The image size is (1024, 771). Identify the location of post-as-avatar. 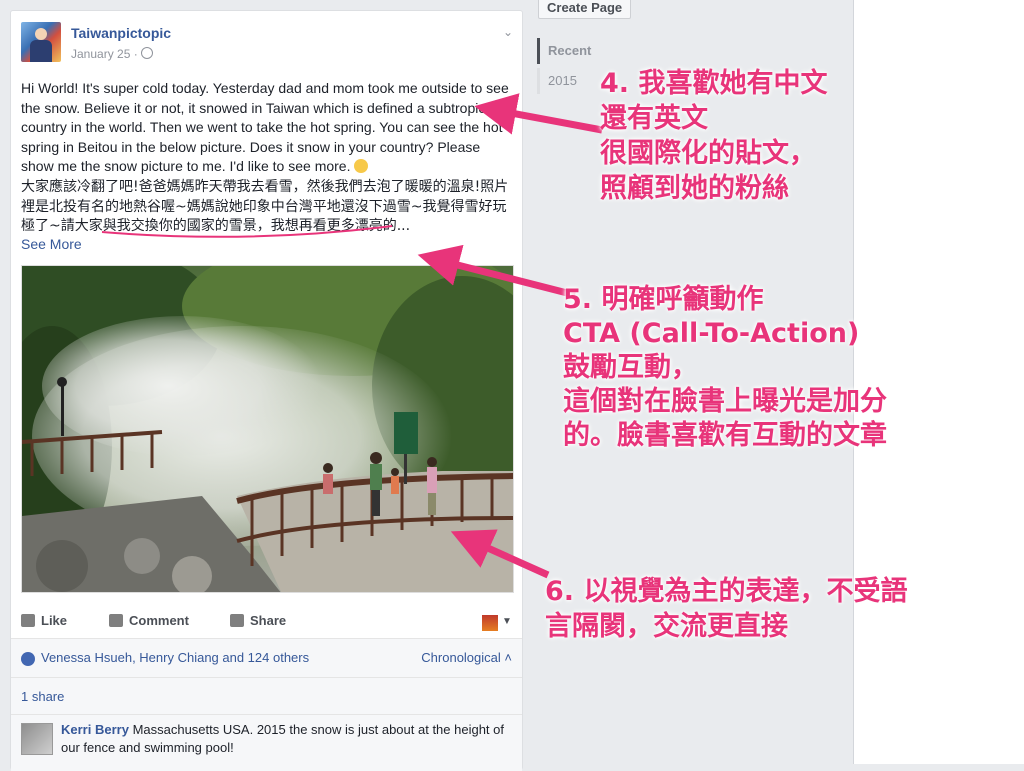
(490, 623).